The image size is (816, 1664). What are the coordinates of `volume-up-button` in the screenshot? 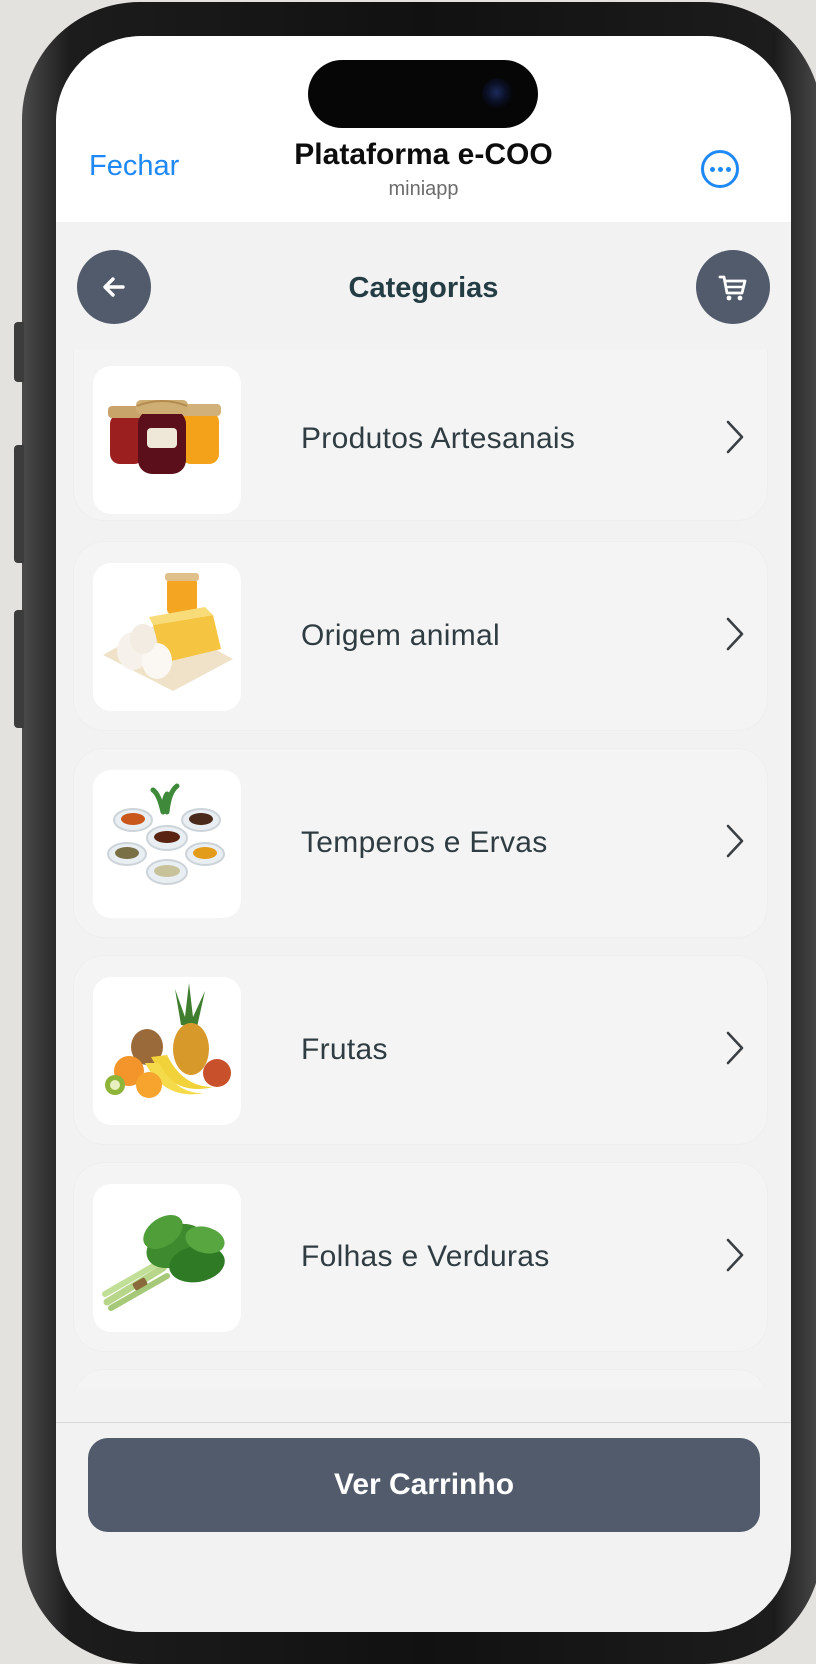 It's located at (19, 504).